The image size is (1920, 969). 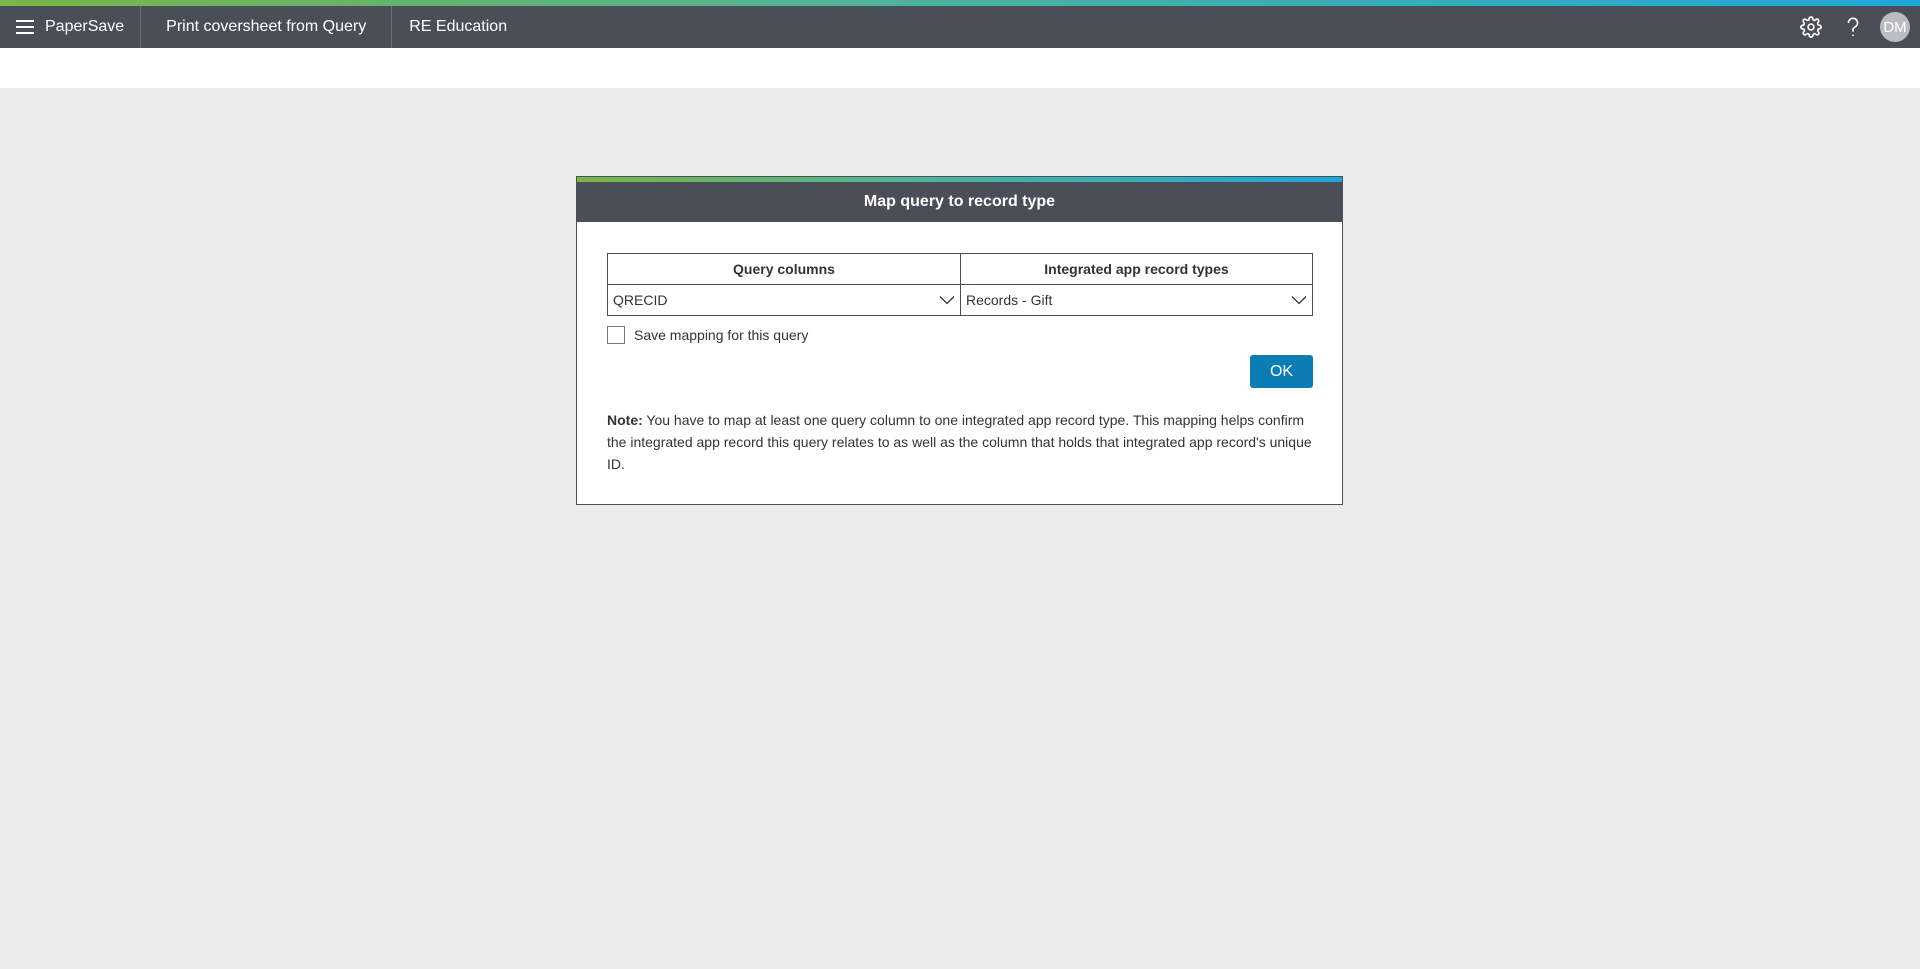 I want to click on toolbar-band, so click(x=960, y=68).